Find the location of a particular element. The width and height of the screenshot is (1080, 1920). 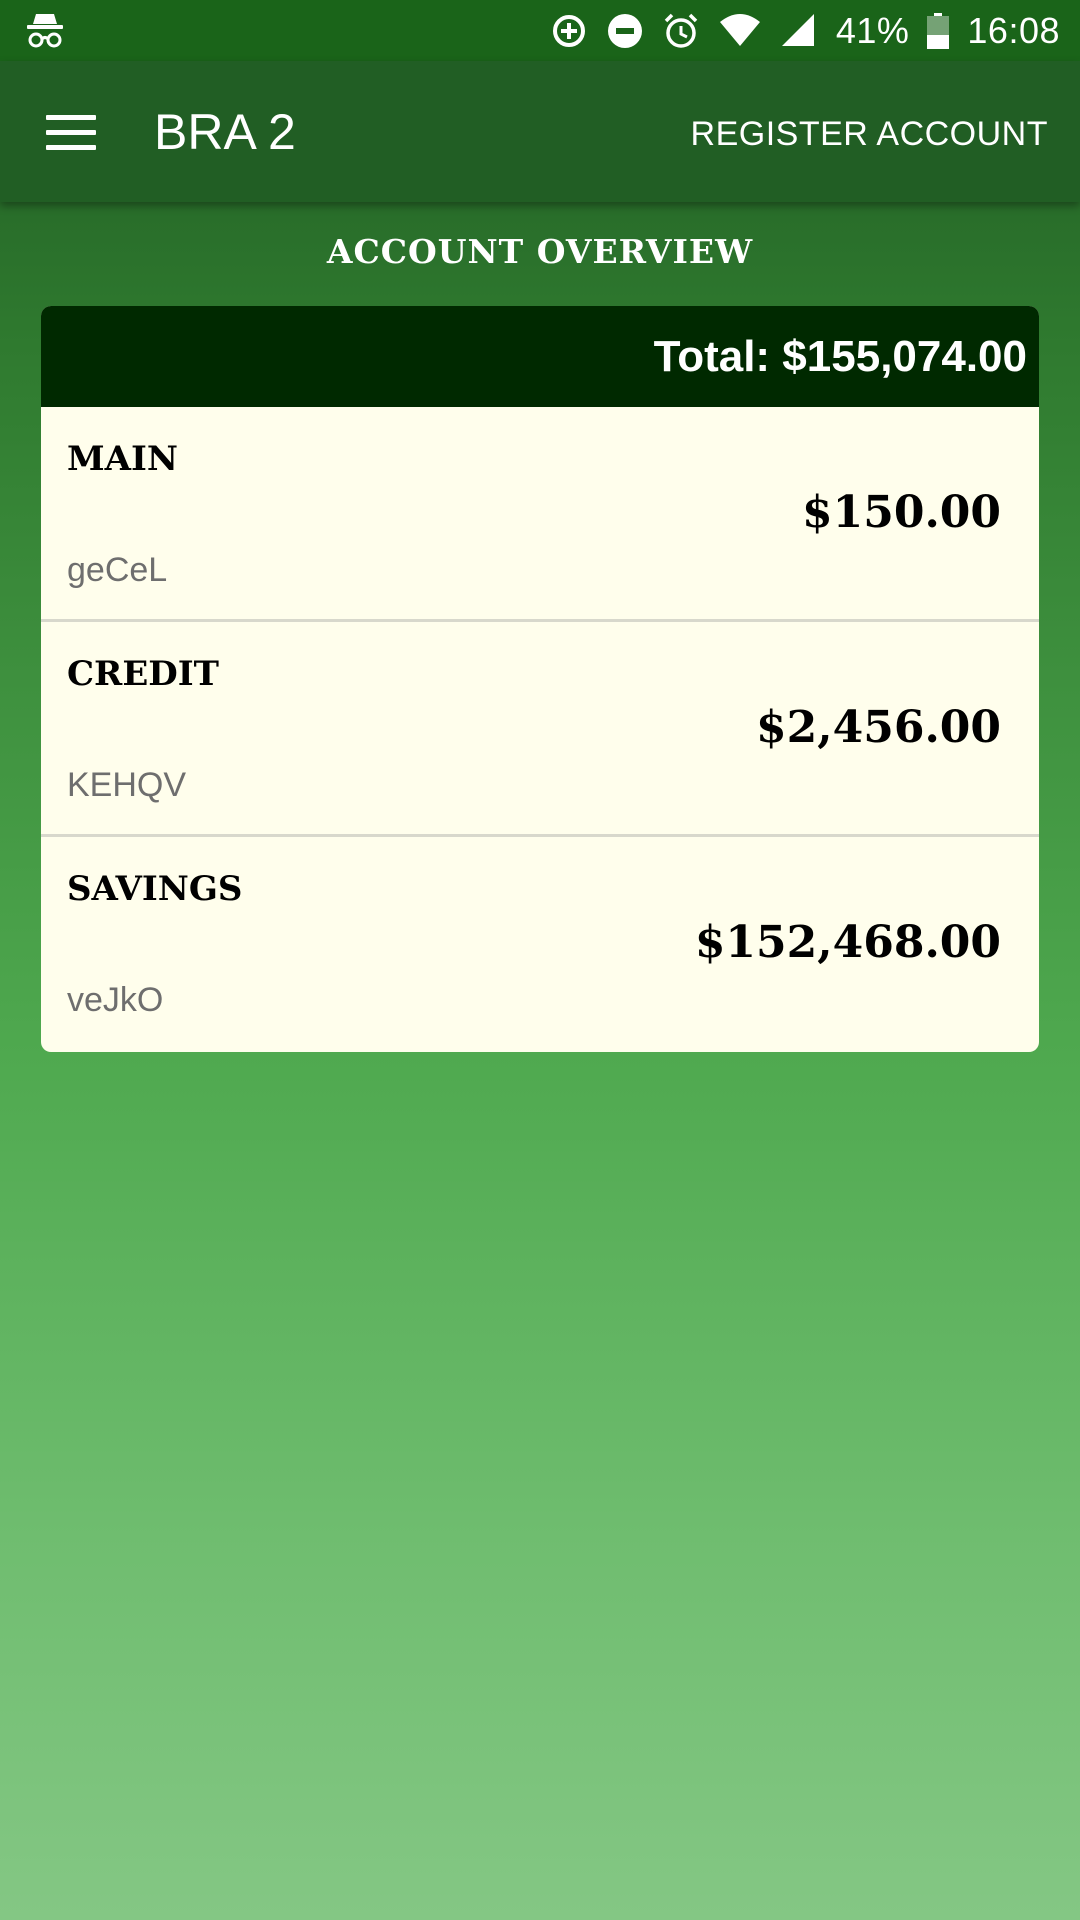

signal-icon is located at coordinates (797, 29).